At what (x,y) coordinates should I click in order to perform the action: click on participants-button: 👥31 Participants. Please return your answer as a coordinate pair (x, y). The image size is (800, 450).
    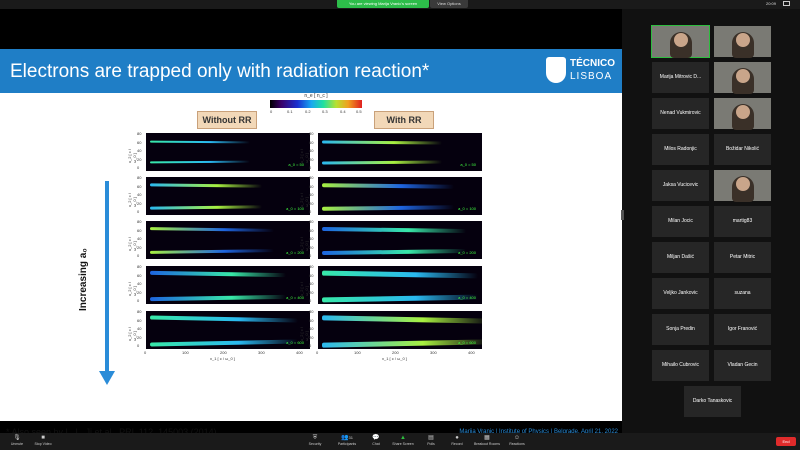
    Looking at the image, I should click on (347, 441).